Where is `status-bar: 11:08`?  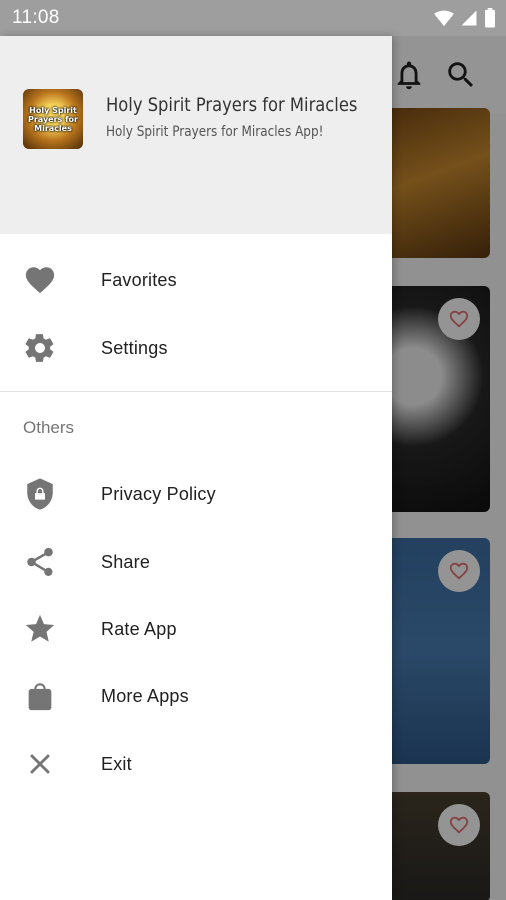
status-bar: 11:08 is located at coordinates (253, 18).